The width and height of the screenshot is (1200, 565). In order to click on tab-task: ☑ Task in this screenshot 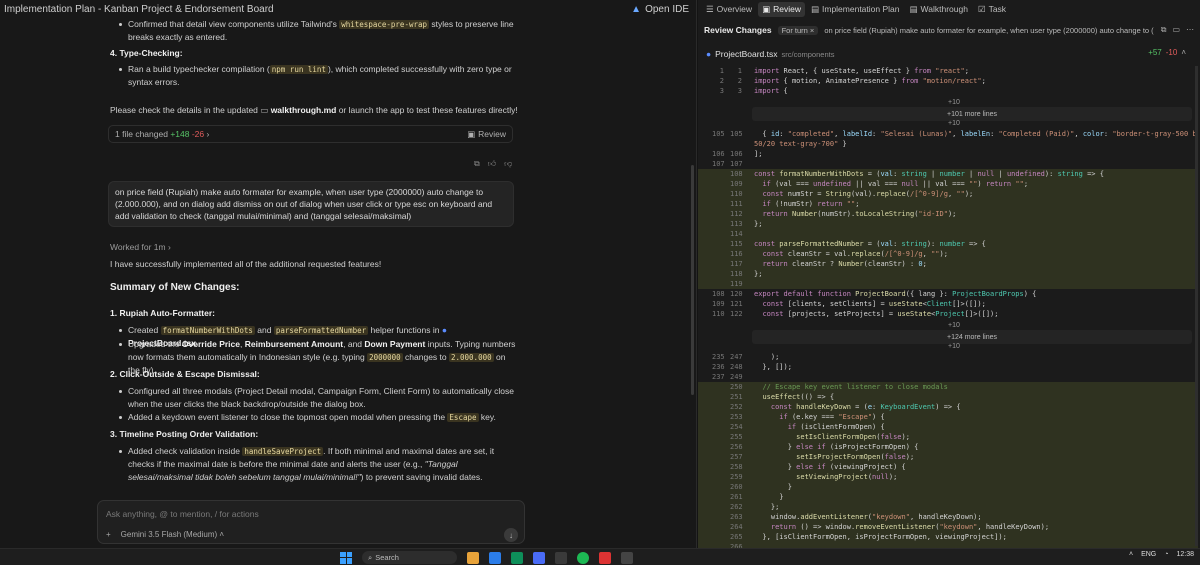, I will do `click(992, 9)`.